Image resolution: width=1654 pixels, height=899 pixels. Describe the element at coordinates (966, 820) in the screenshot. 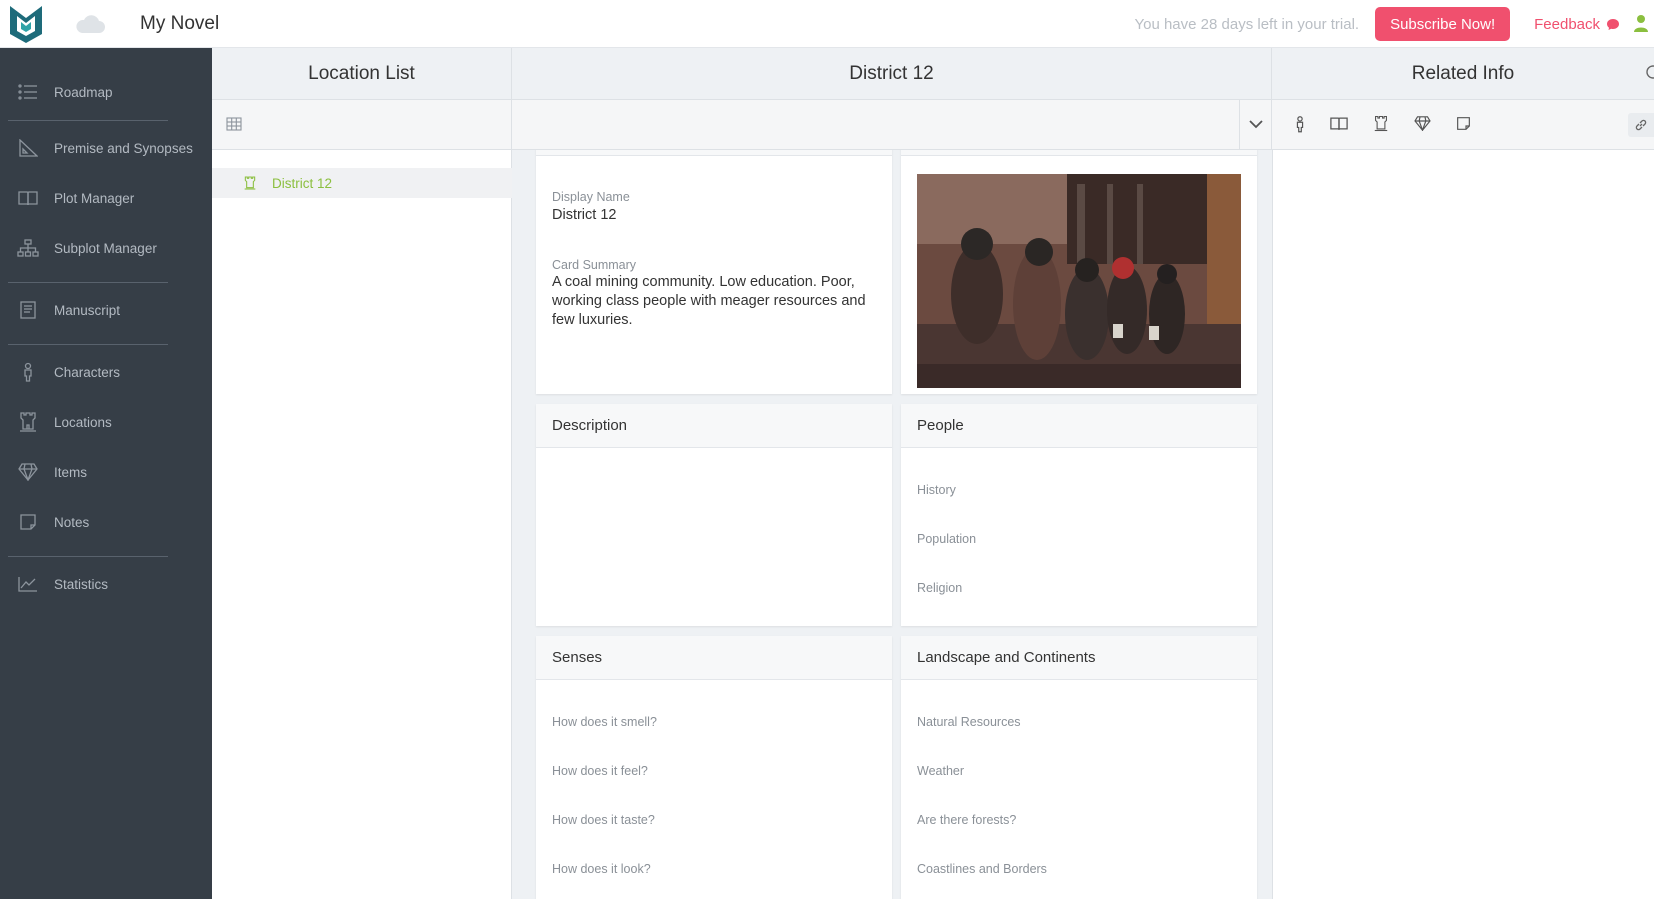

I see `forests-field: Are there forests?` at that location.